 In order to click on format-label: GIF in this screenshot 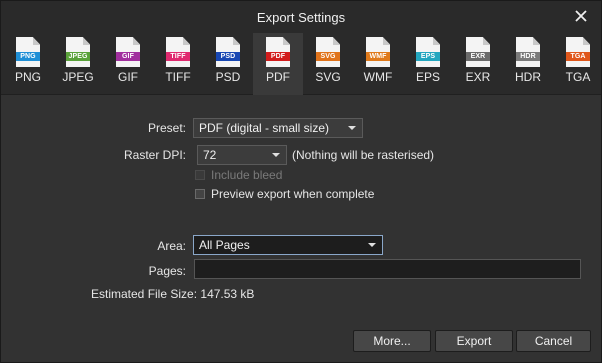, I will do `click(128, 77)`.